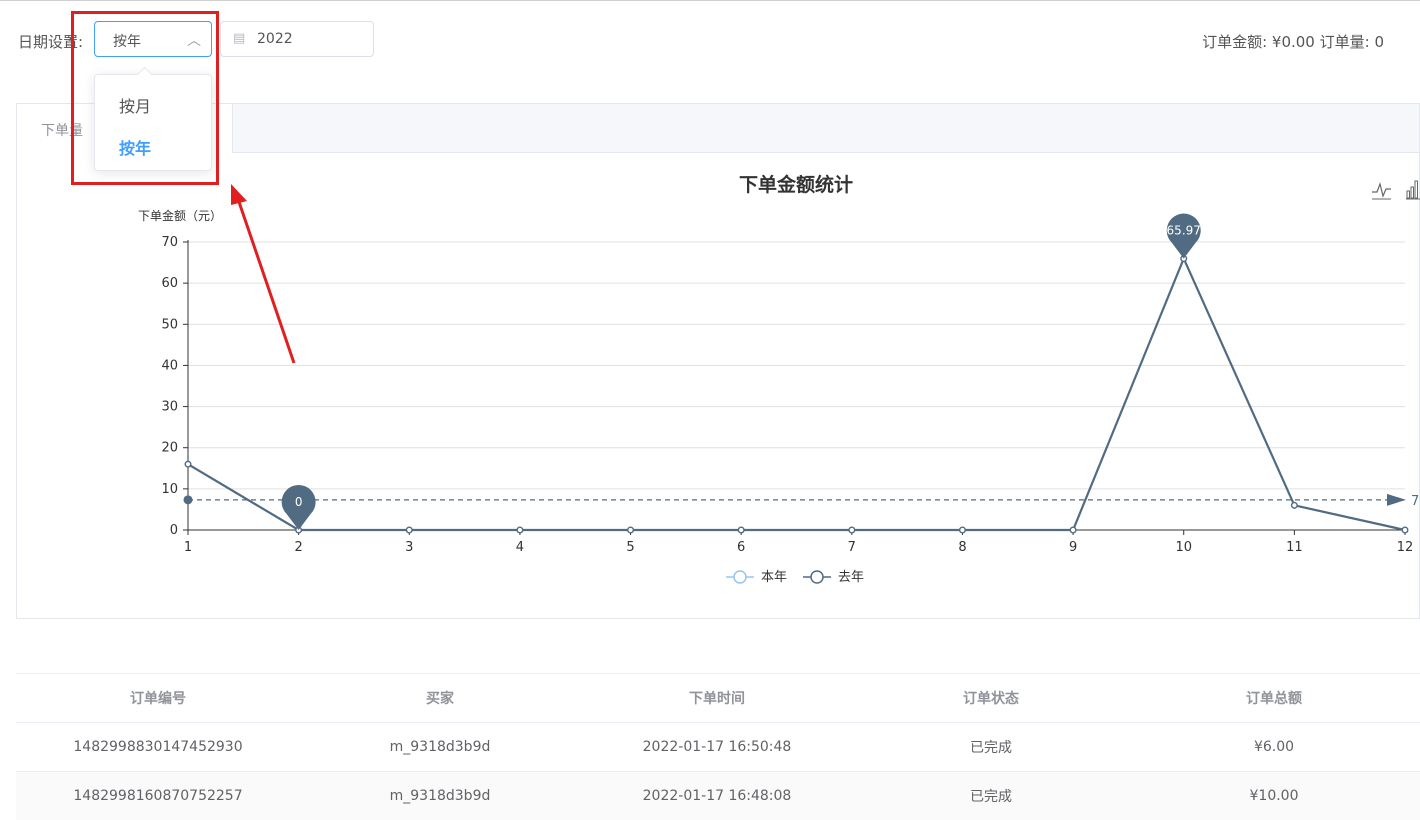 This screenshot has height=820, width=1420. What do you see at coordinates (1274, 747) in the screenshot?
I see `cell-order-total: ¥6.00` at bounding box center [1274, 747].